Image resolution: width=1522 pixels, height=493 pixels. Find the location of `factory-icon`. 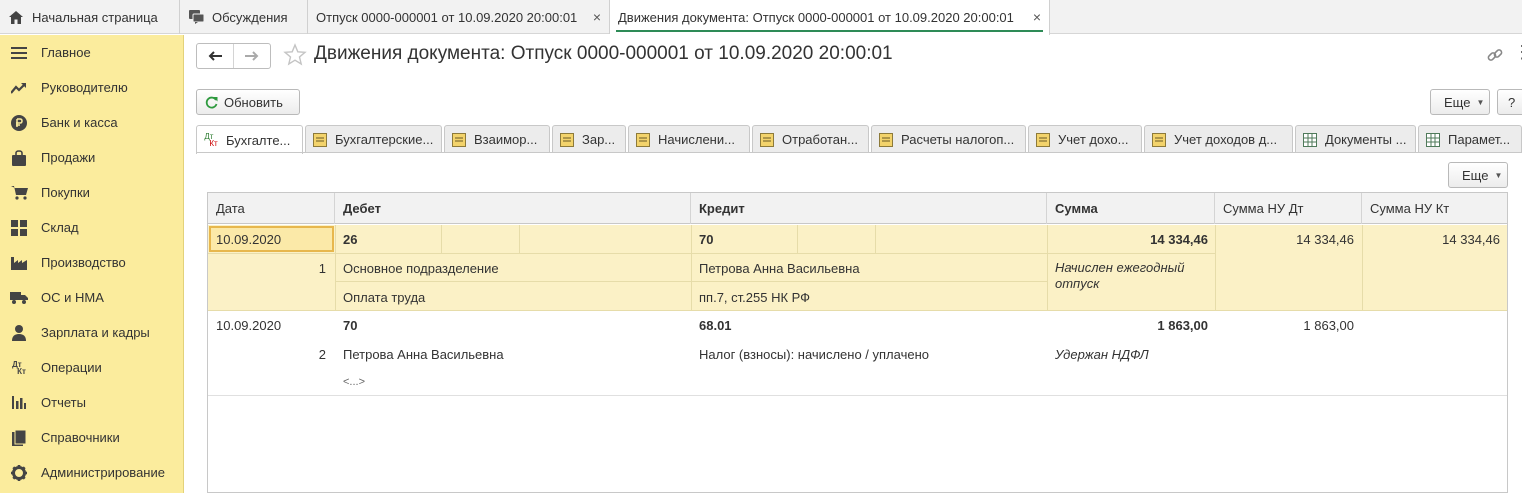

factory-icon is located at coordinates (19, 263).